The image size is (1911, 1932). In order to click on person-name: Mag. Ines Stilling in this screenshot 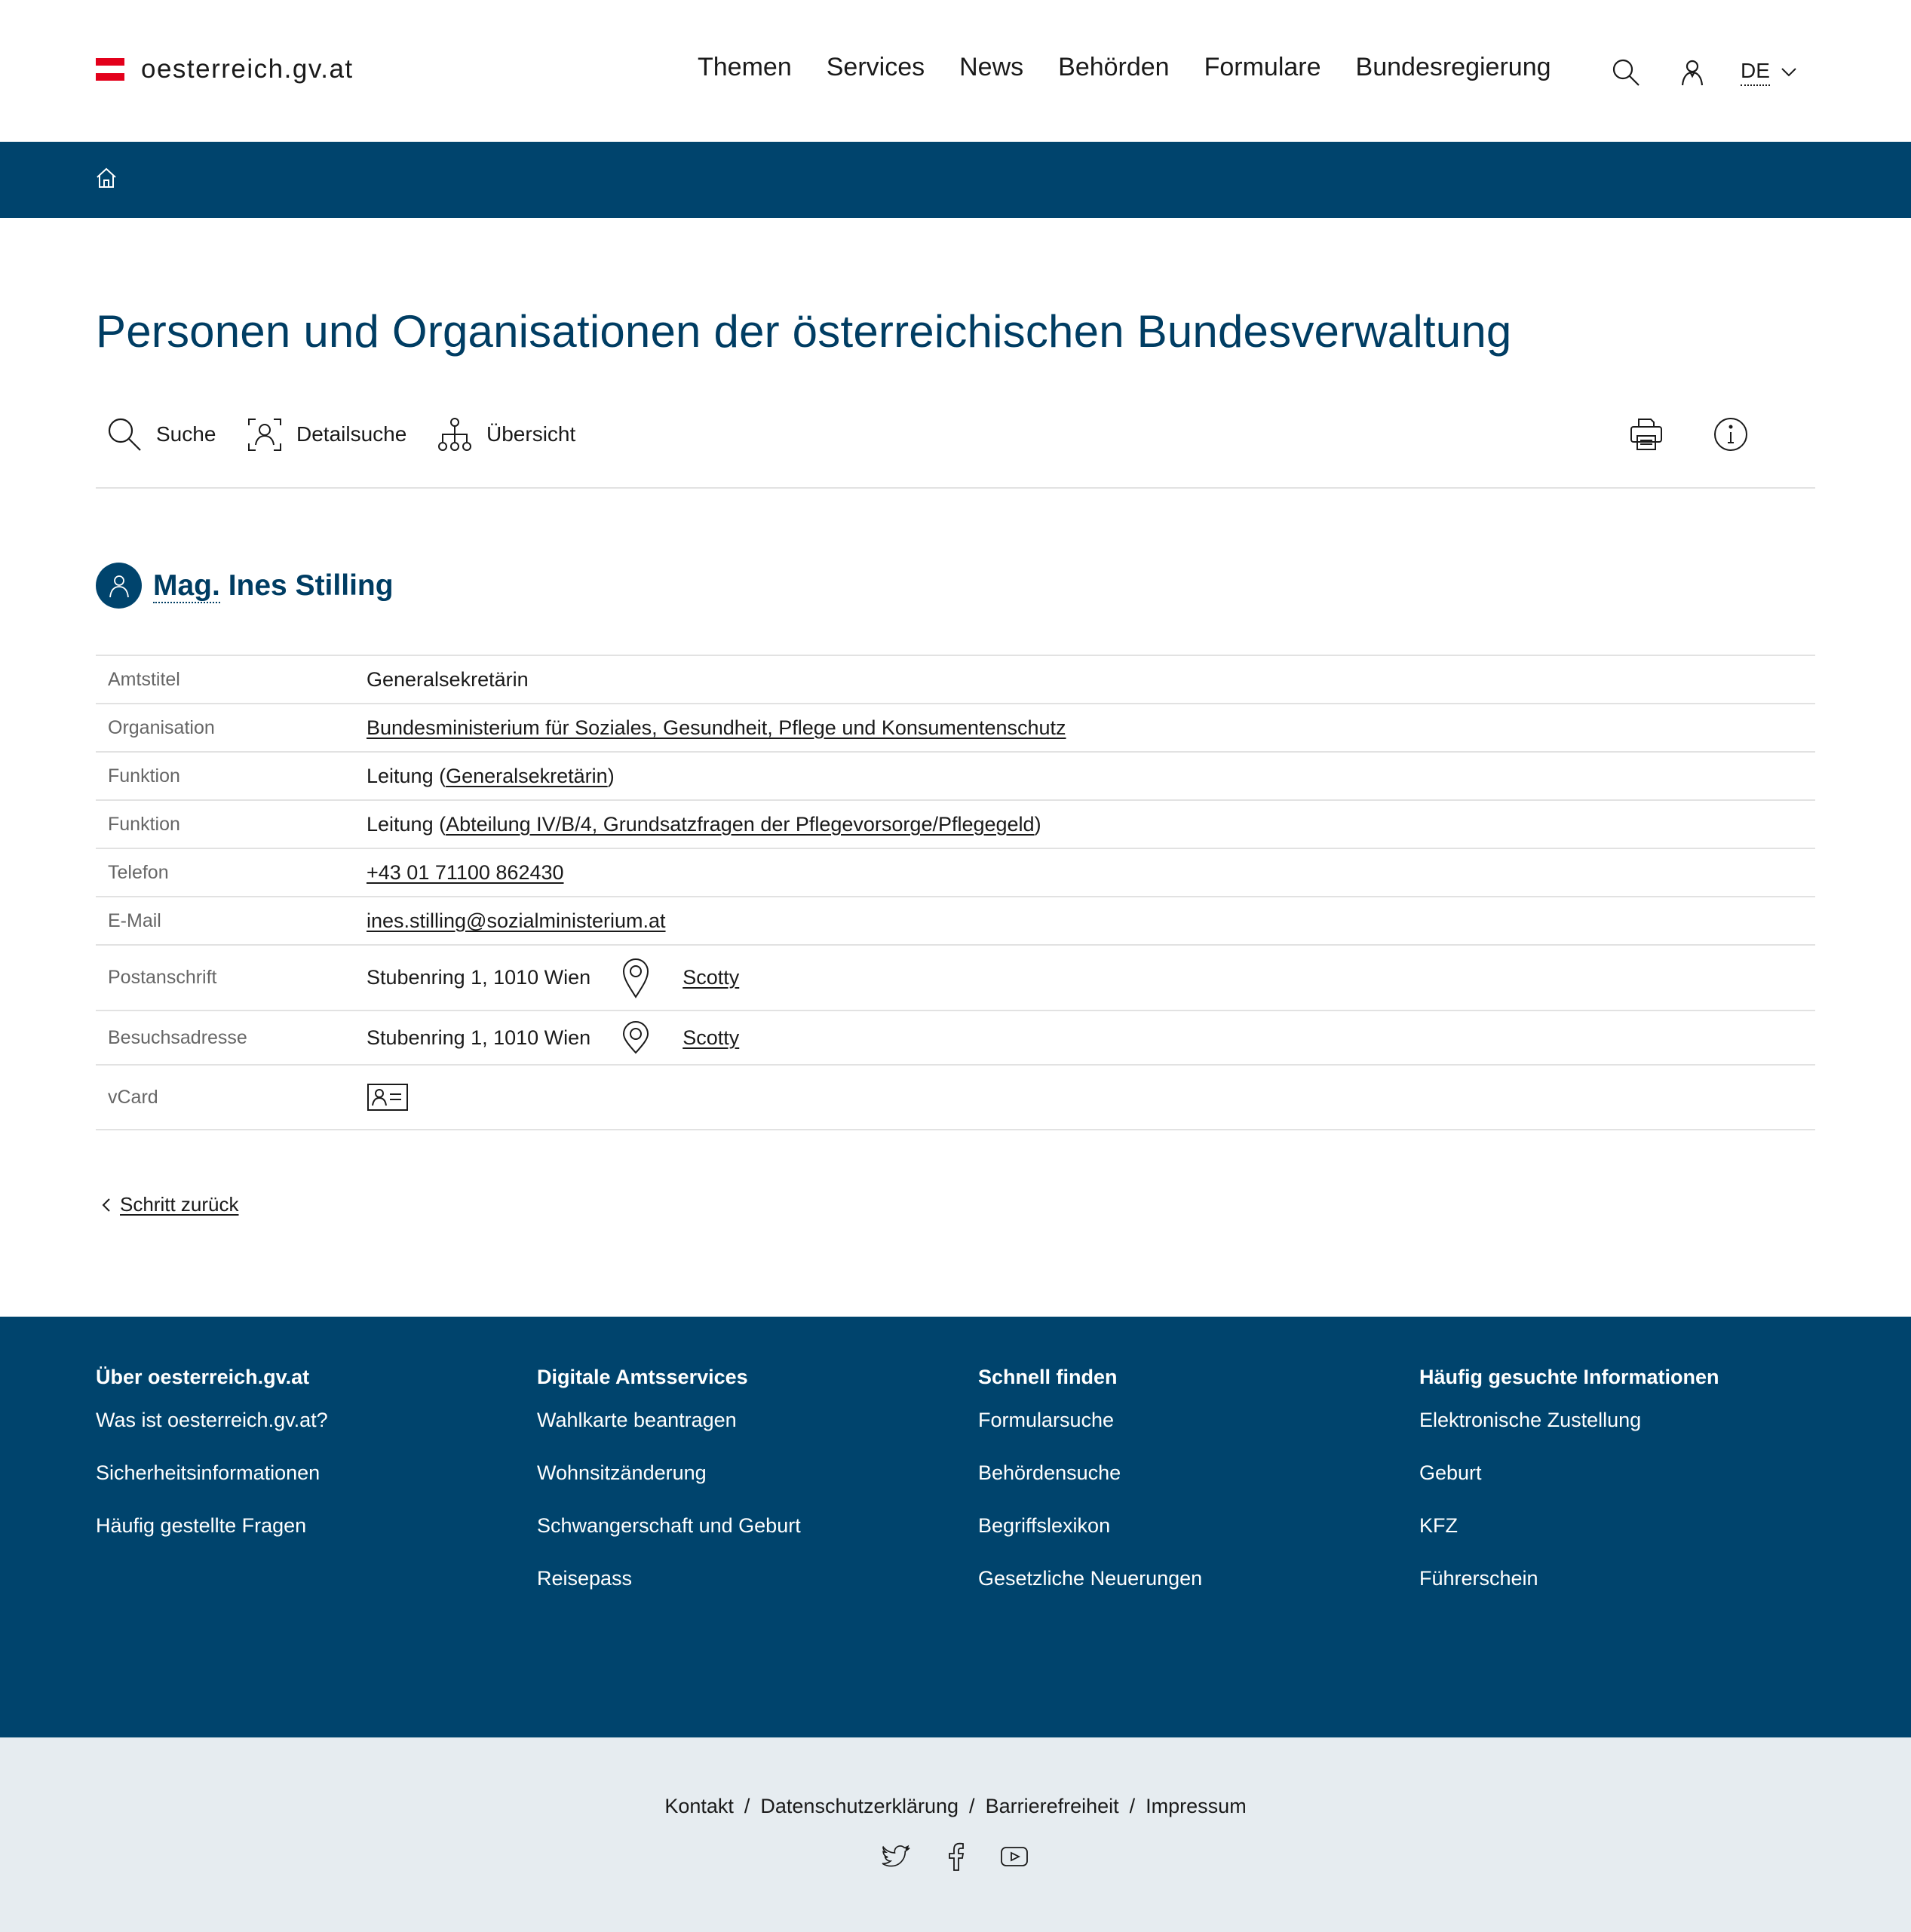, I will do `click(273, 586)`.